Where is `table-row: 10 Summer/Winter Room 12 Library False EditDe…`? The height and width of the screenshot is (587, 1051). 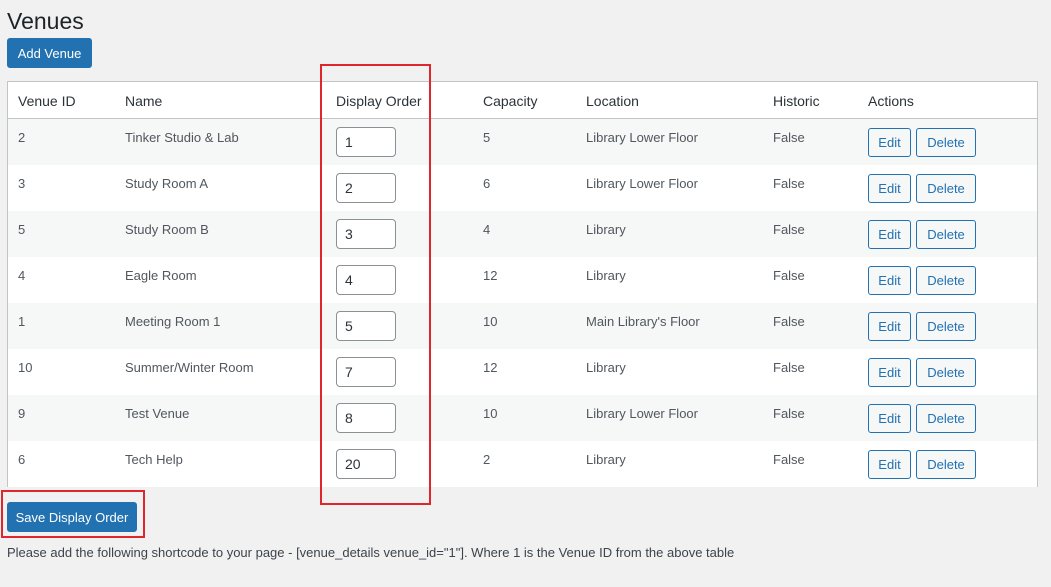
table-row: 10 Summer/Winter Room 12 Library False EditDe… is located at coordinates (522, 372).